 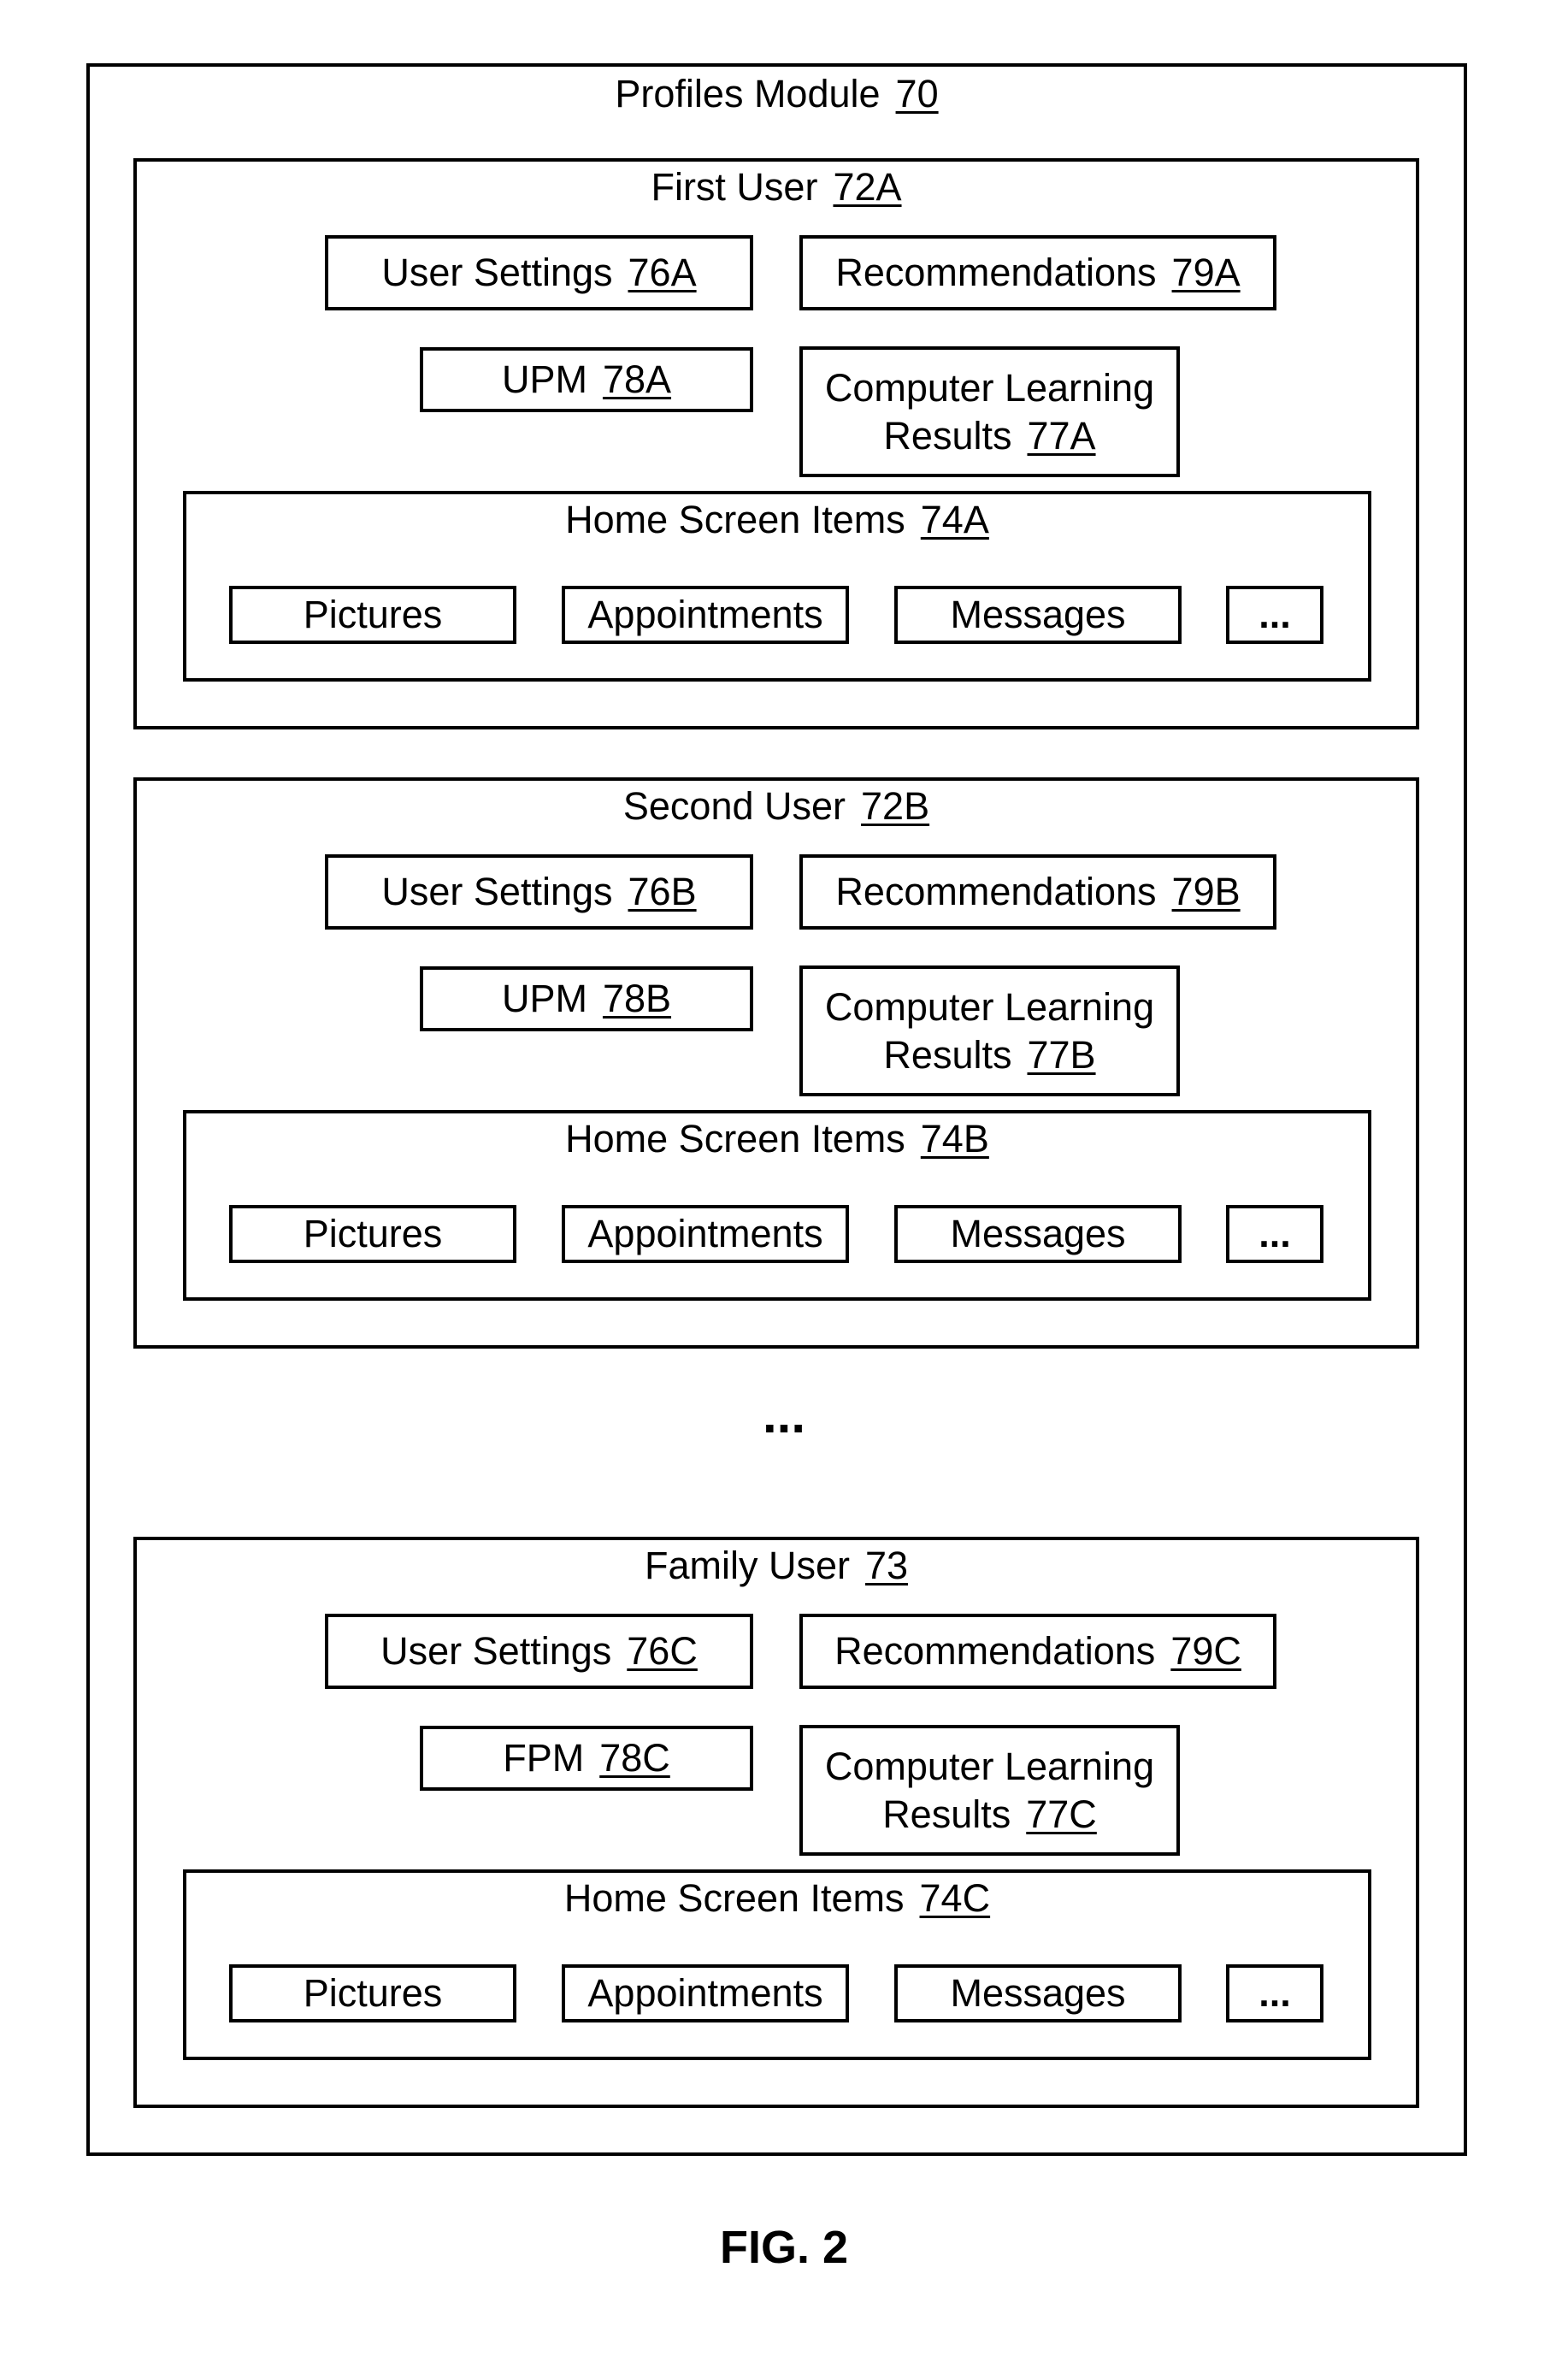 I want to click on profile-manager-box: FPM 78C, so click(x=586, y=1759).